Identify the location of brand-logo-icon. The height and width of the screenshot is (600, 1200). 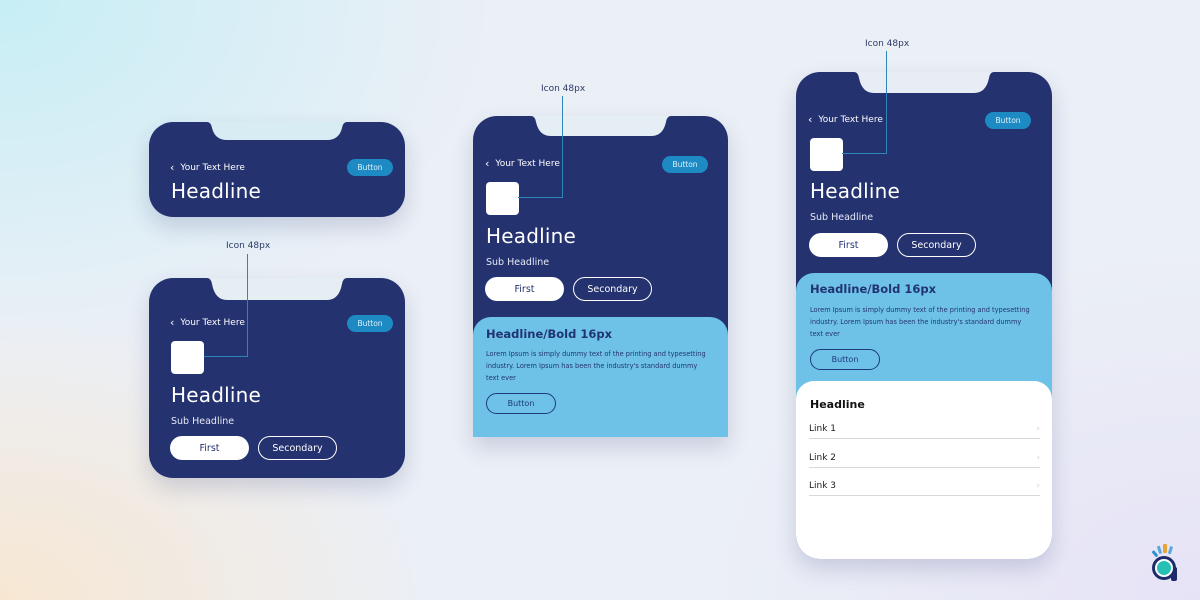
(1164, 562).